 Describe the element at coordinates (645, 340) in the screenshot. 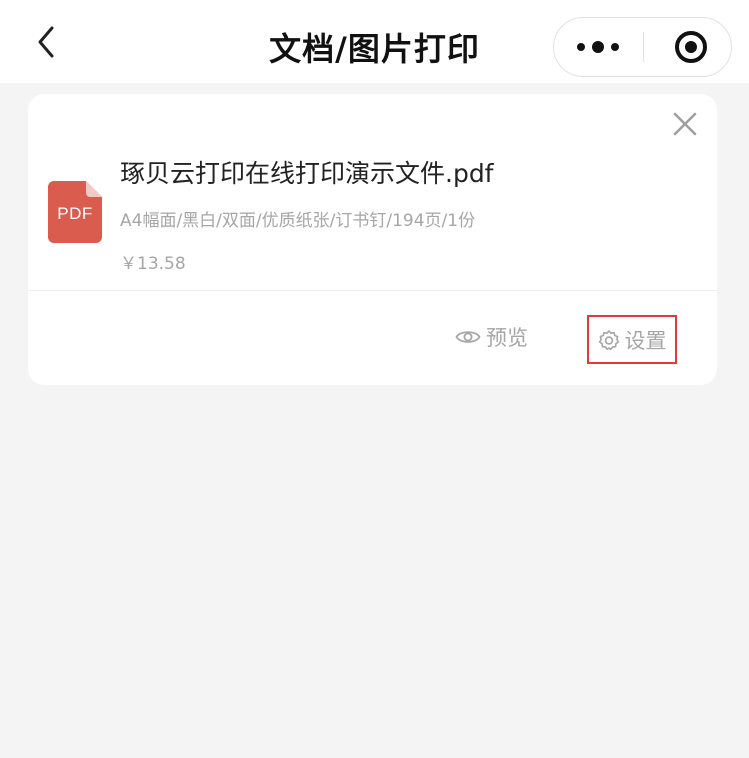

I see `settings-label: 设置` at that location.